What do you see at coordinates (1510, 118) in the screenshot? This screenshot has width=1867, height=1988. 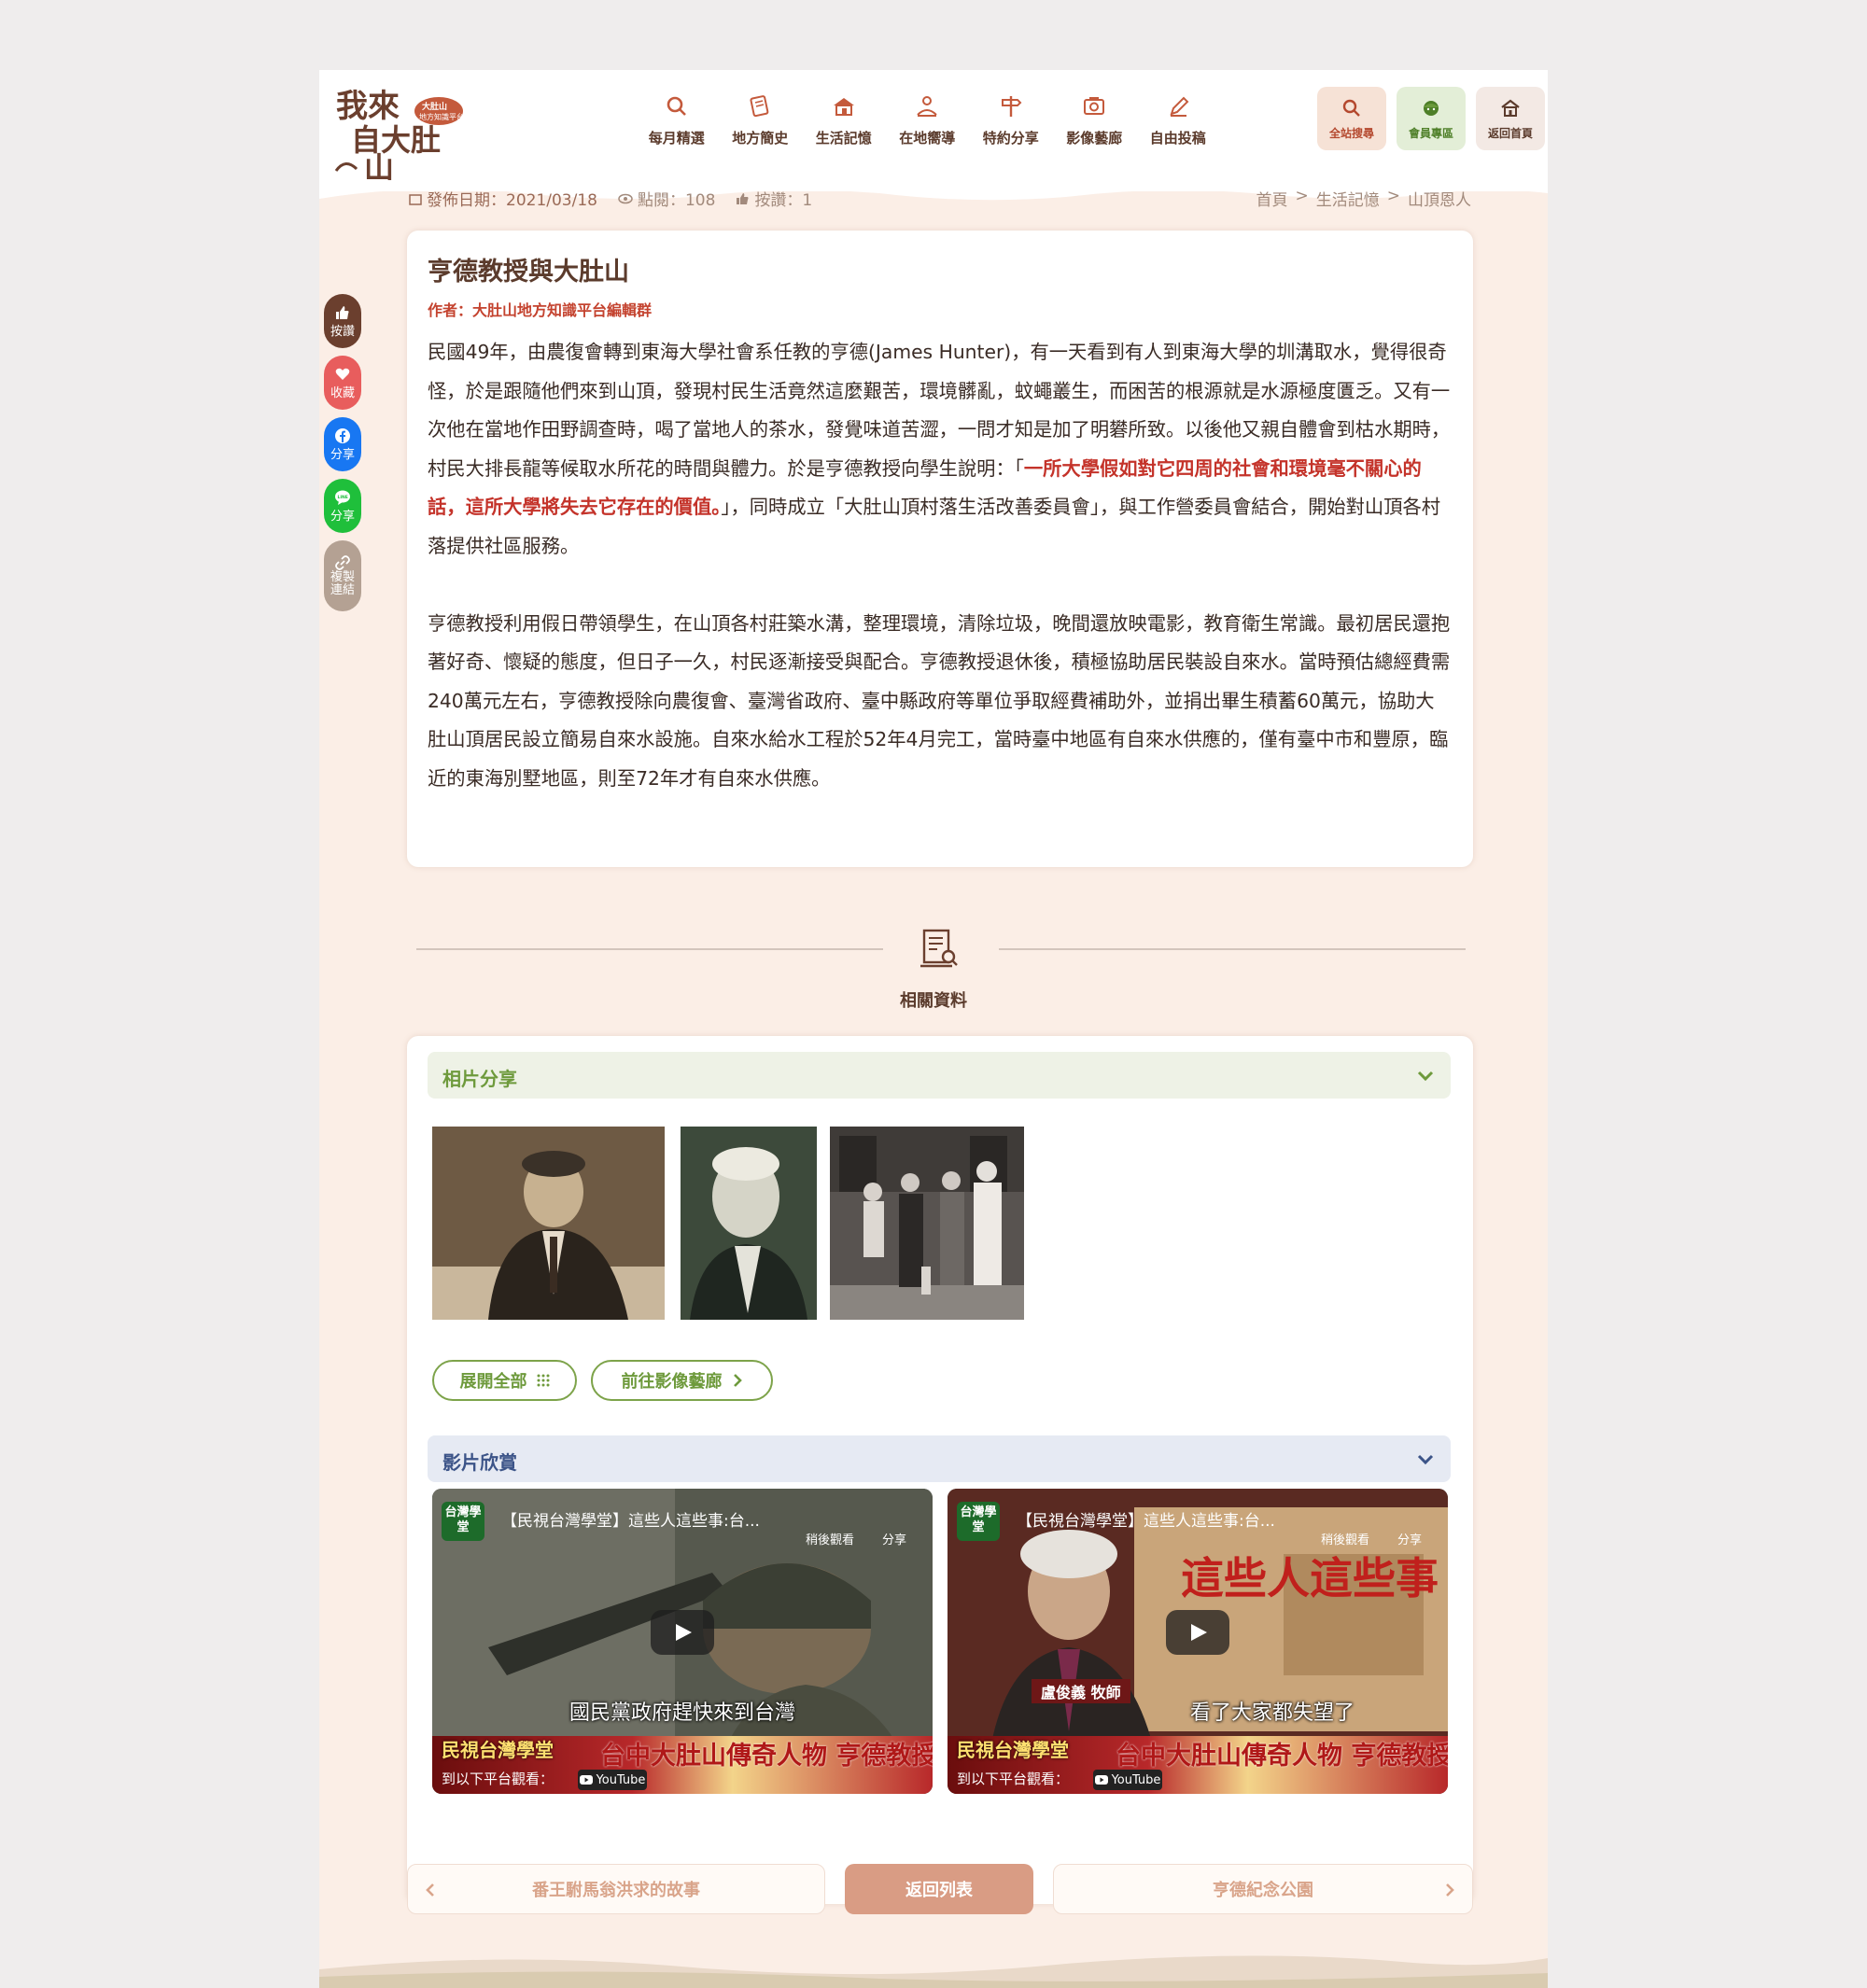 I see `home-button: 返回首頁` at bounding box center [1510, 118].